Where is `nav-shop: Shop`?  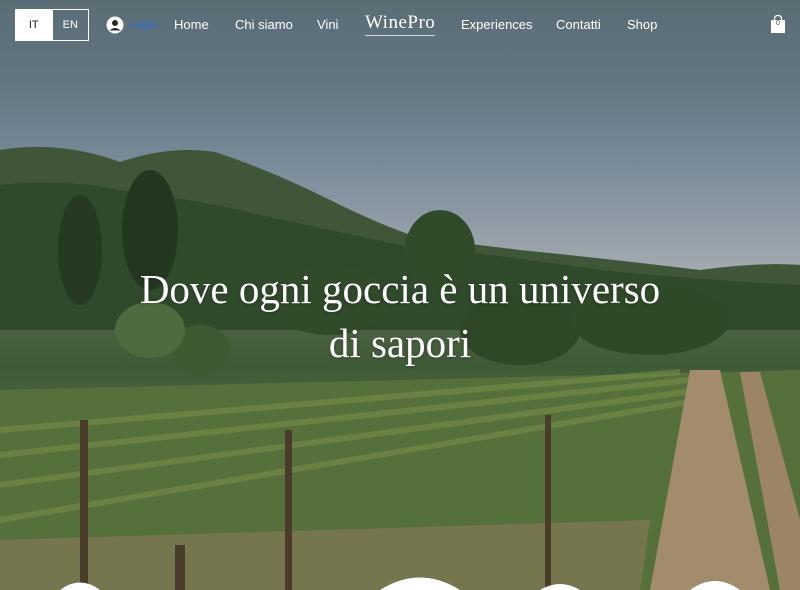 nav-shop: Shop is located at coordinates (642, 24).